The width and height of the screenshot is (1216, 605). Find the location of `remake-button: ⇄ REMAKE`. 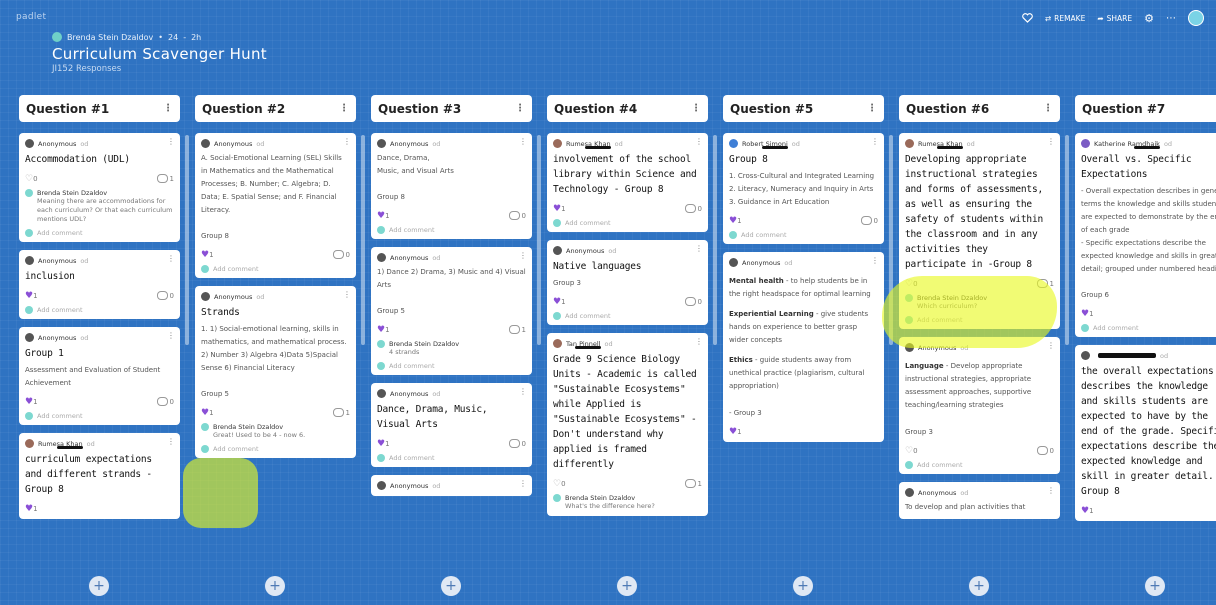

remake-button: ⇄ REMAKE is located at coordinates (1065, 18).